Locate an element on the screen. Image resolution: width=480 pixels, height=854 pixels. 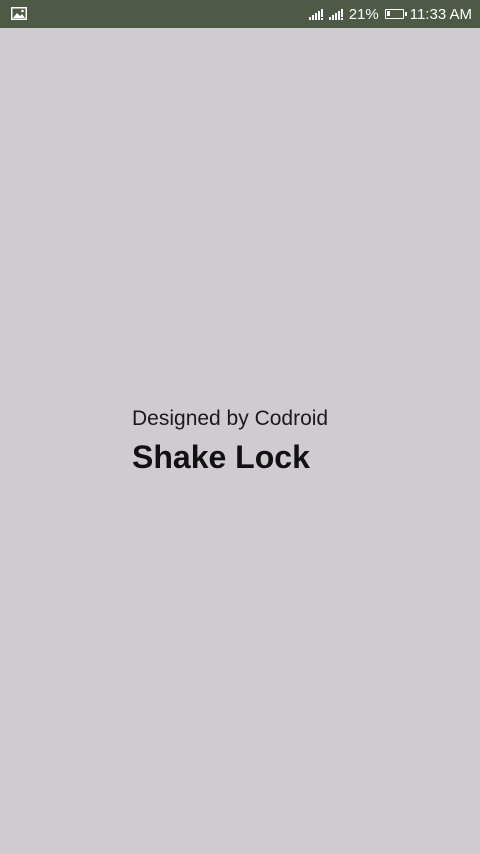
clock: 11:33 AM is located at coordinates (440, 14).